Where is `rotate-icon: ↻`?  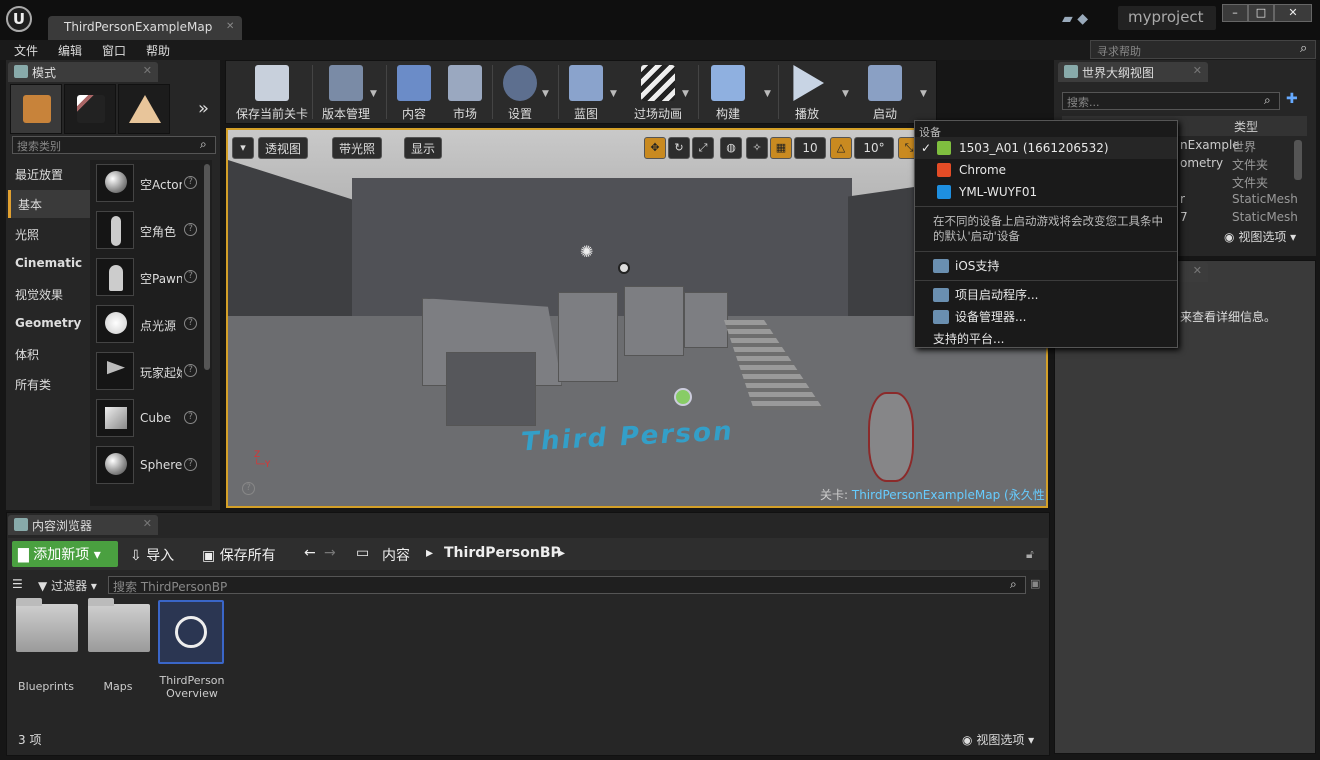 rotate-icon: ↻ is located at coordinates (679, 148).